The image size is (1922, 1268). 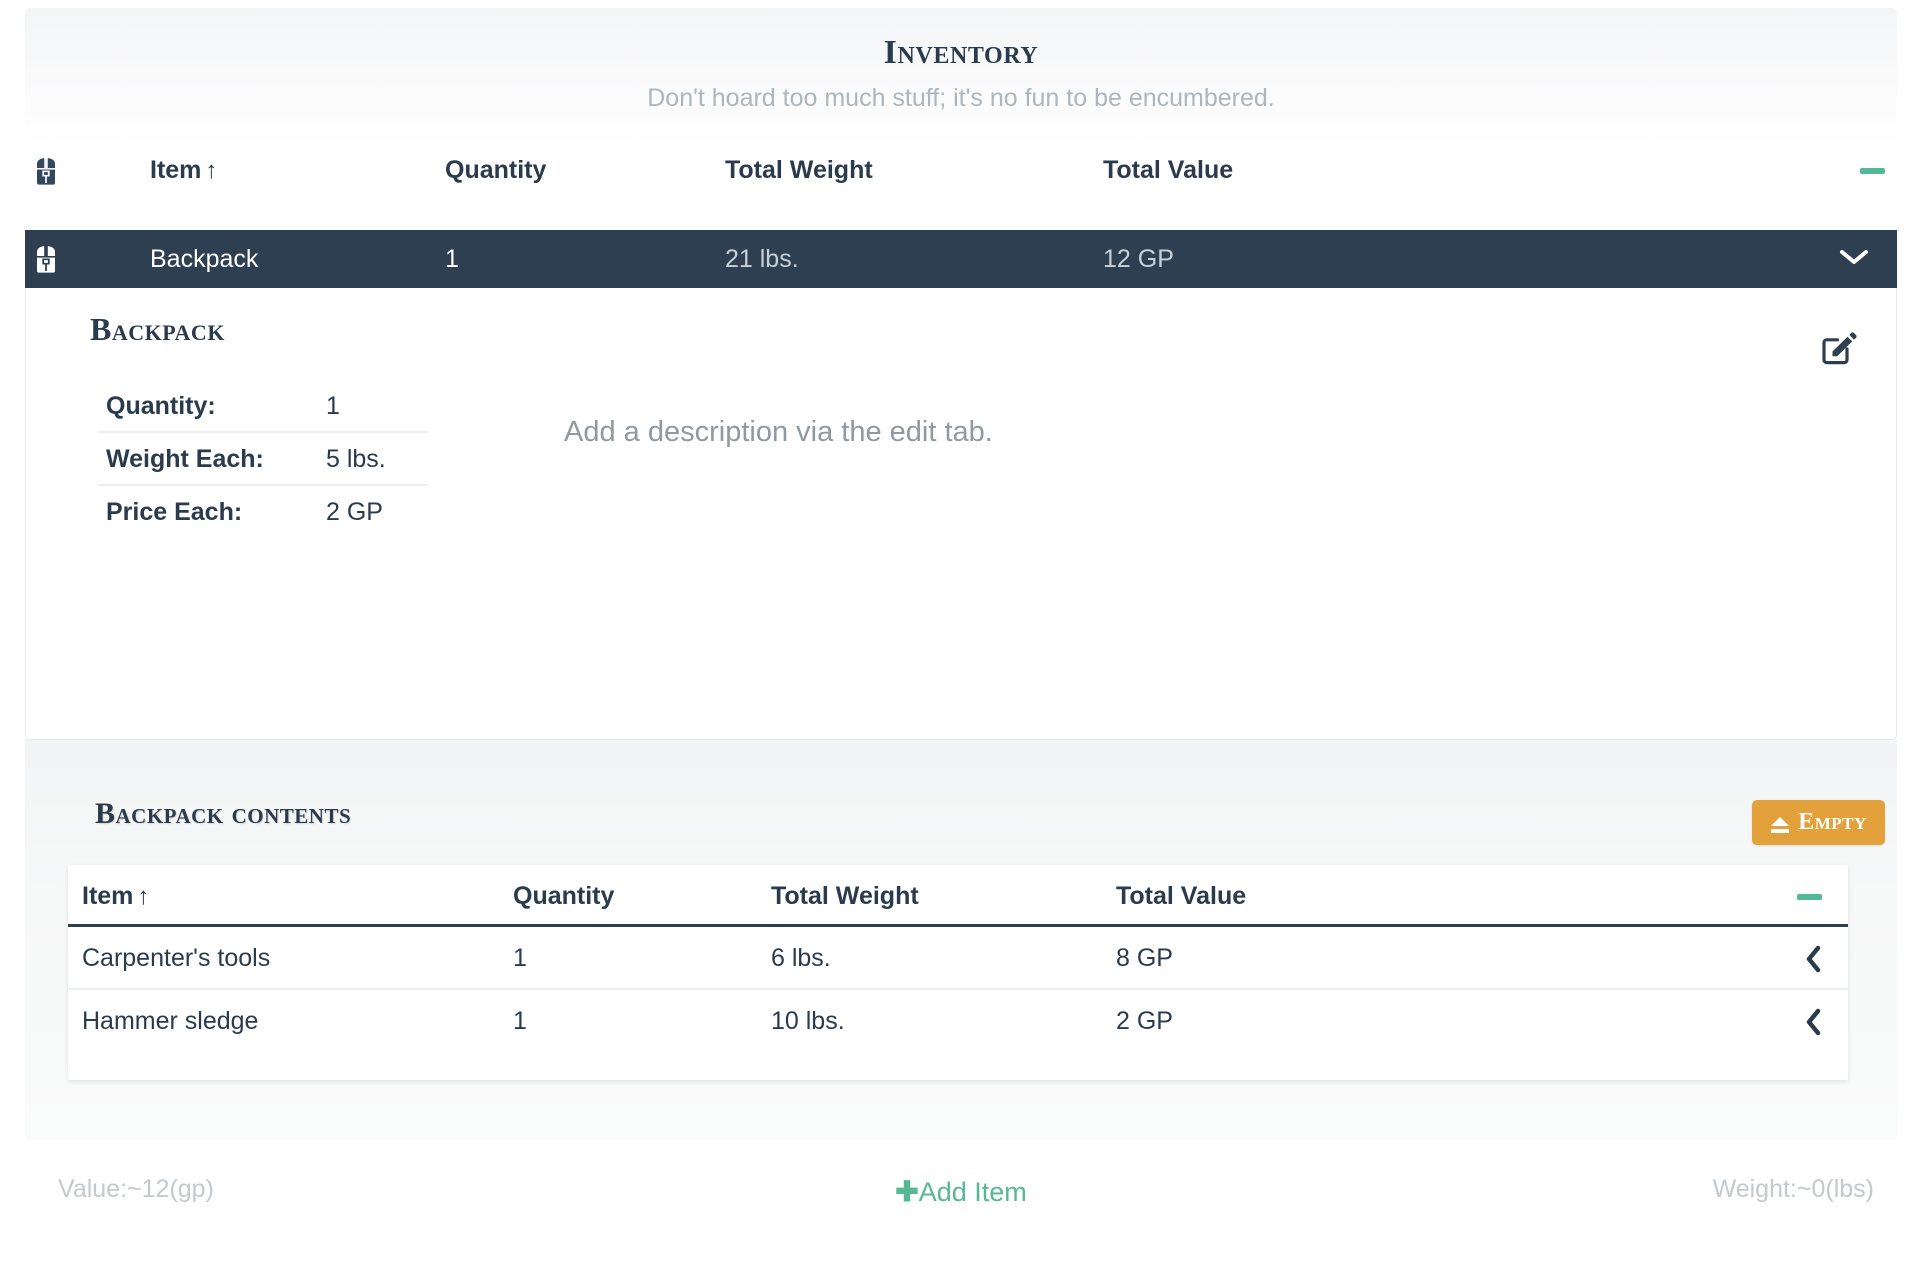 I want to click on attribute-label: Quantity:, so click(x=161, y=406).